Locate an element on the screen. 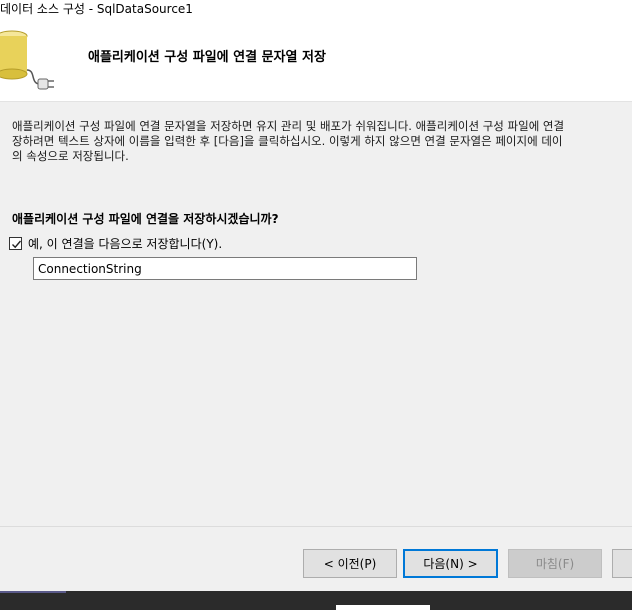 The width and height of the screenshot is (632, 610). finish-button: 마침(F) is located at coordinates (555, 563).